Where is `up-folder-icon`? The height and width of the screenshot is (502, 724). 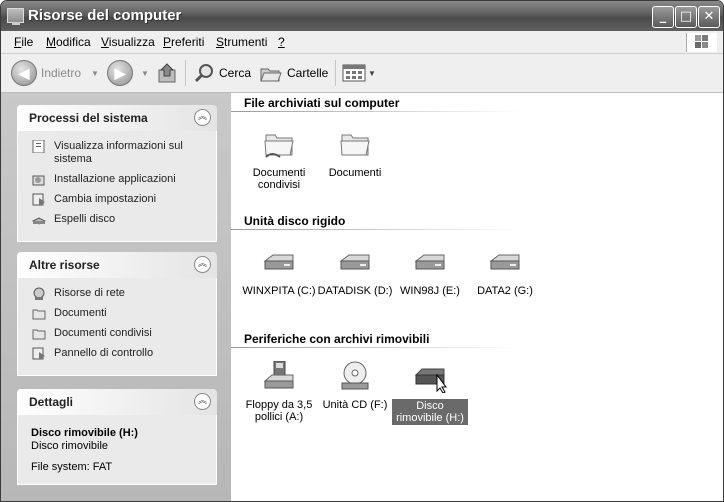 up-folder-icon is located at coordinates (167, 73).